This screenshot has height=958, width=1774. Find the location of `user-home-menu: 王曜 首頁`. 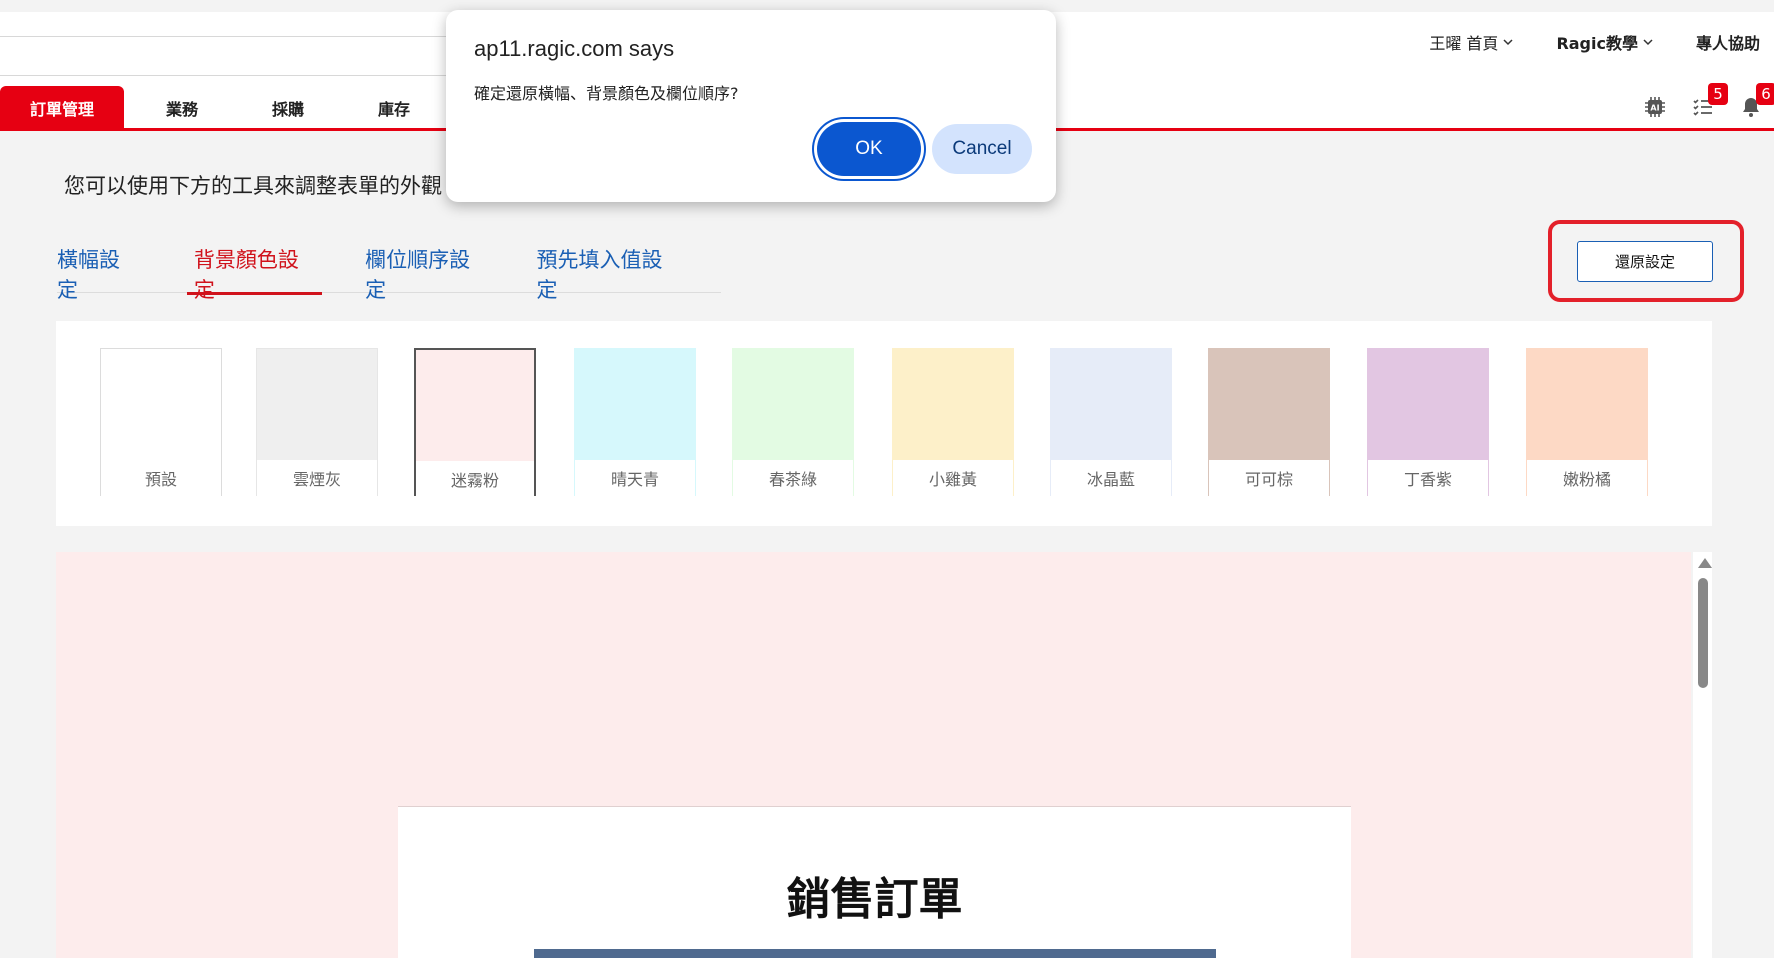

user-home-menu: 王曜 首頁 is located at coordinates (1471, 42).